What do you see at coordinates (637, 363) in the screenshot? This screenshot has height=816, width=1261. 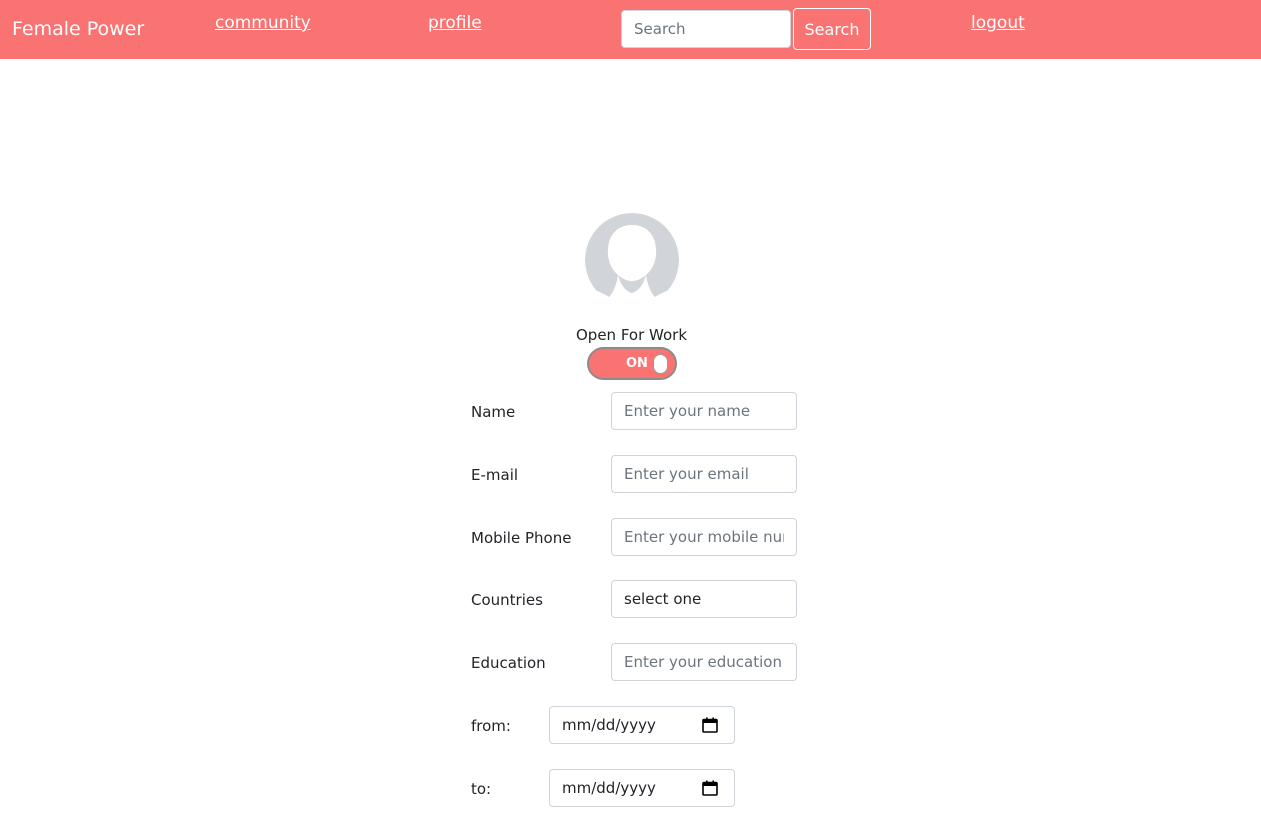 I see `toggle-state-label: ON` at bounding box center [637, 363].